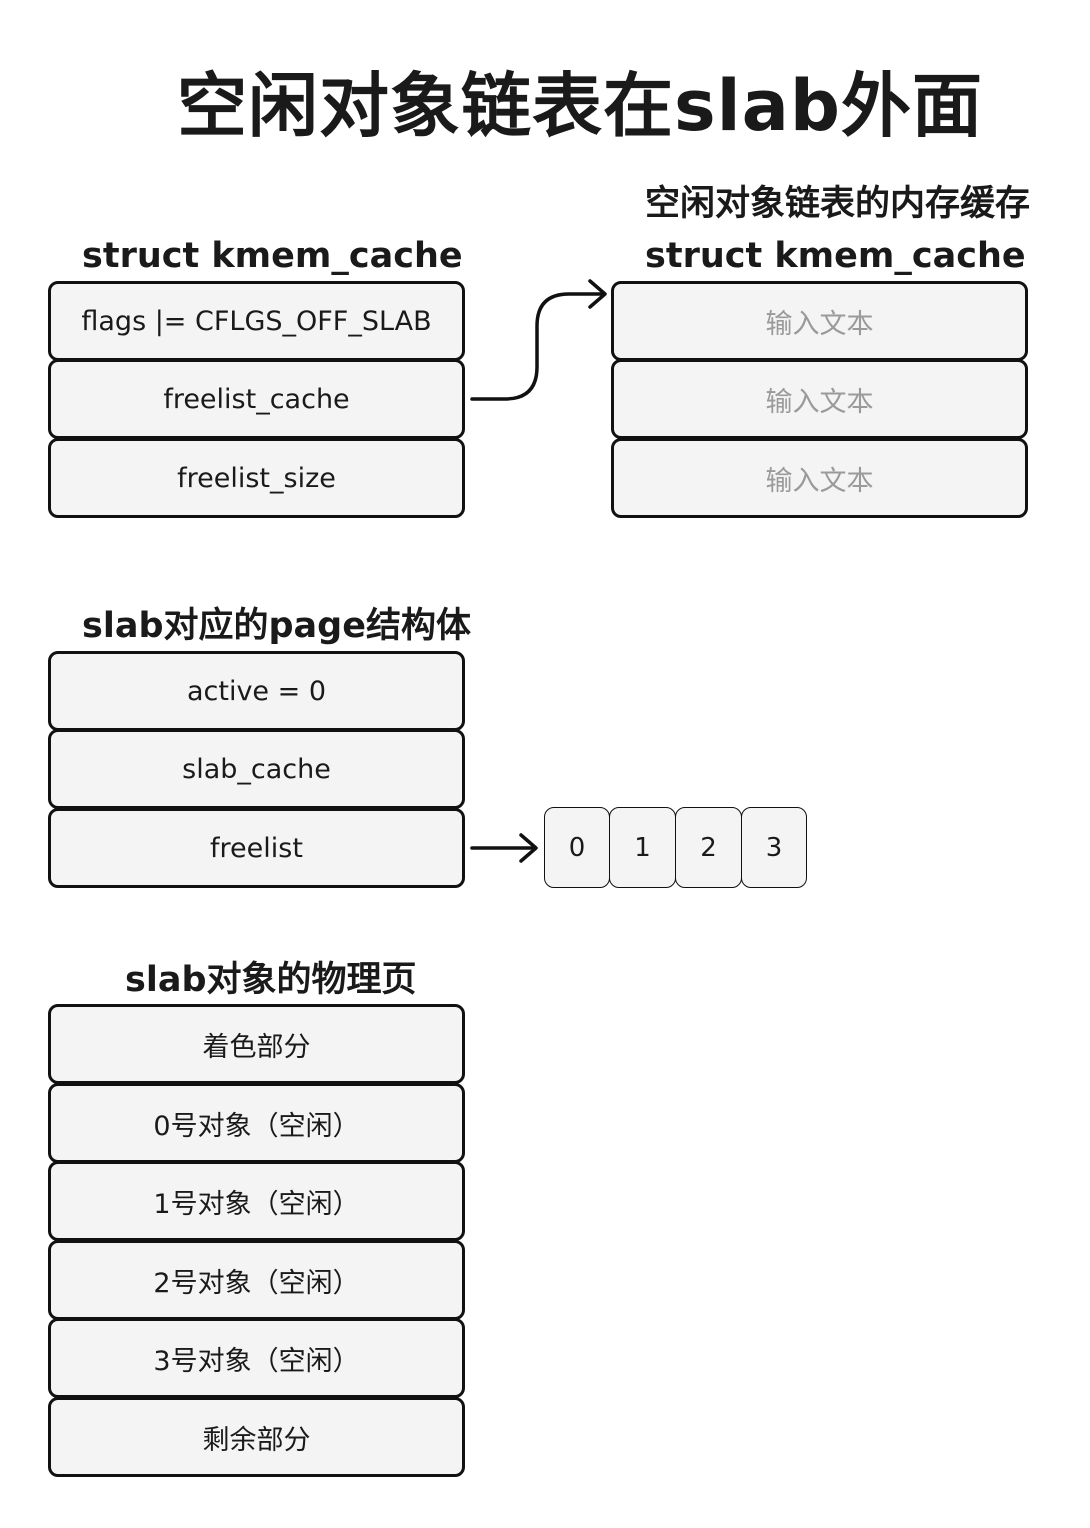  I want to click on freelist-cache-arrow, so click(538, 346).